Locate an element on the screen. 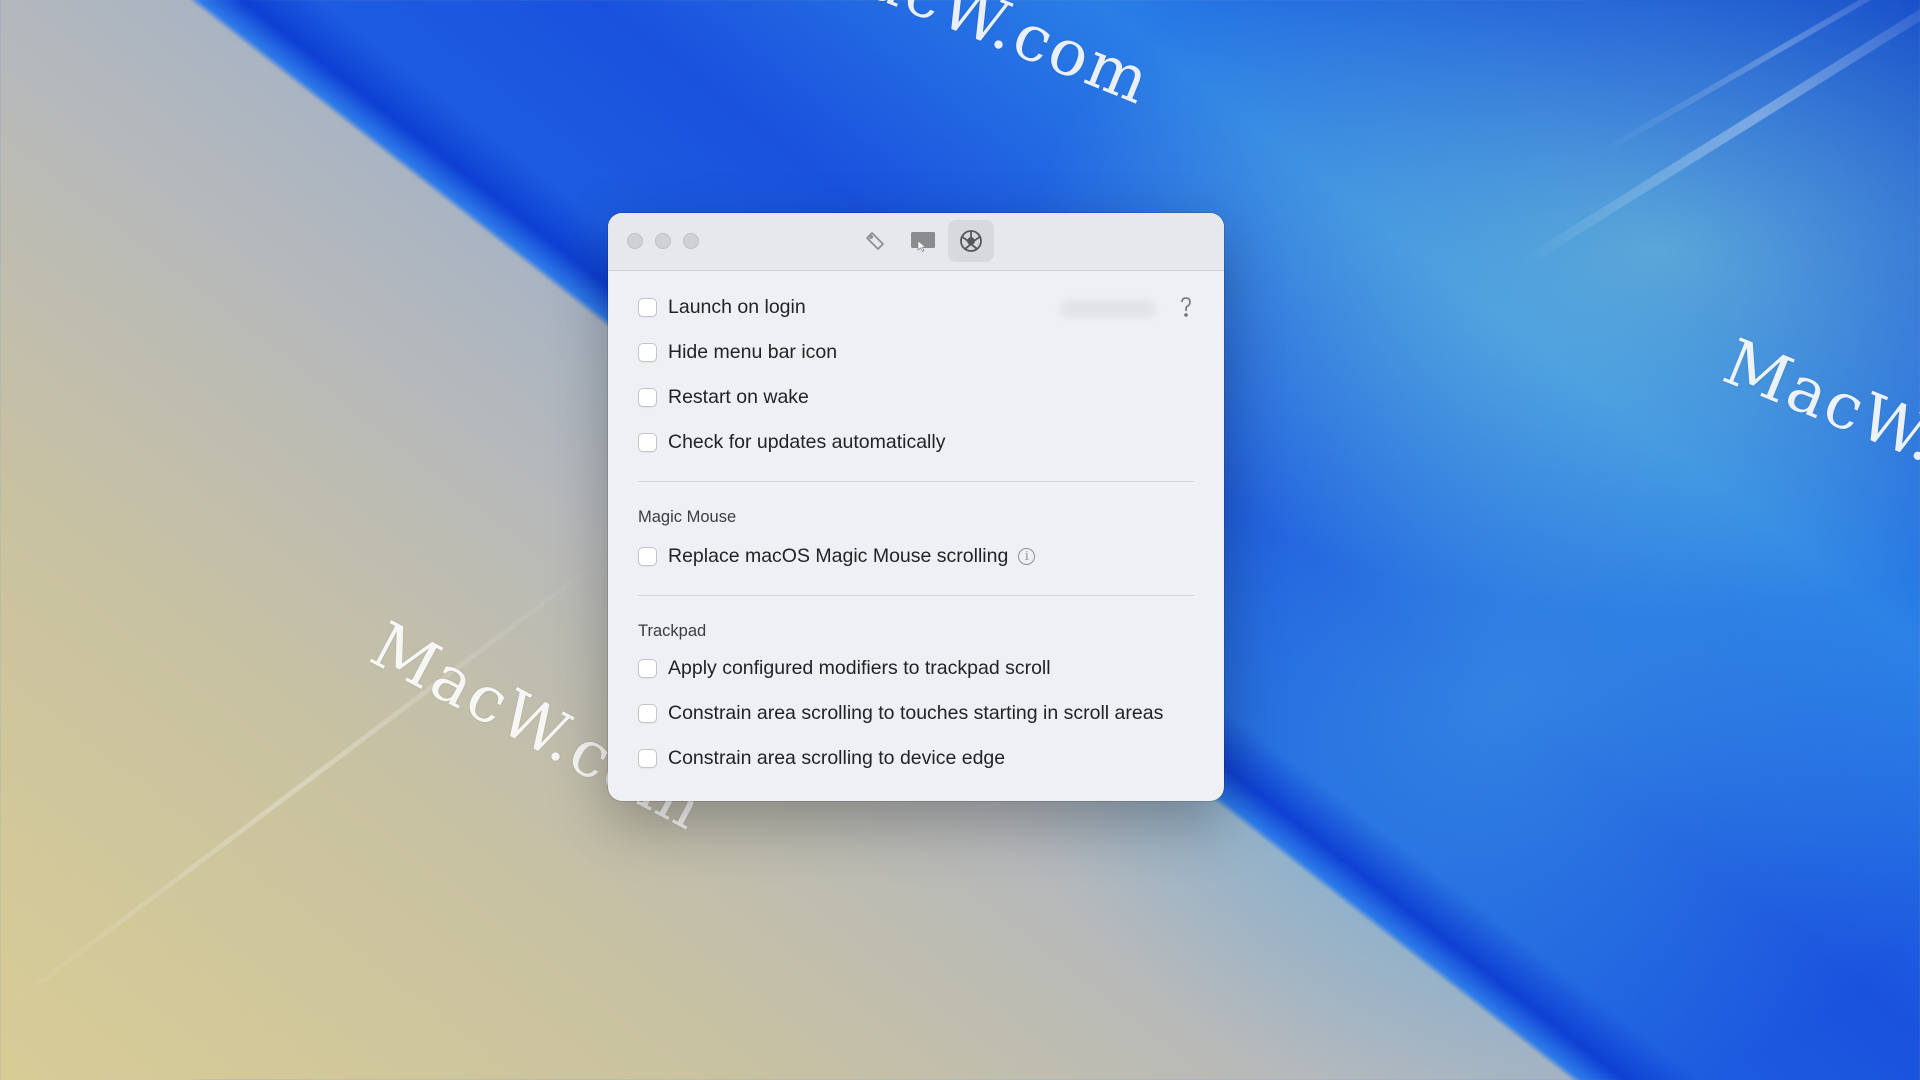  replace-magic-mouse-scrolling-label: Replace macOS Magic Mouse scrolling is located at coordinates (838, 556).